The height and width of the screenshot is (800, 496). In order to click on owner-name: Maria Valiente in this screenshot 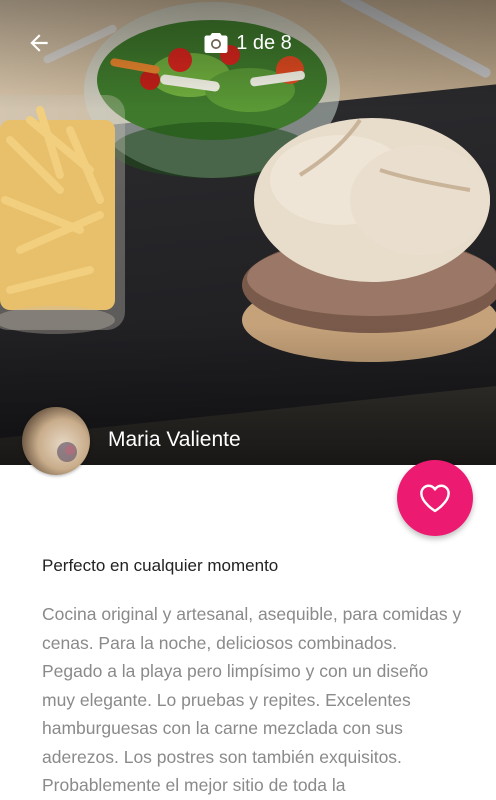, I will do `click(174, 440)`.